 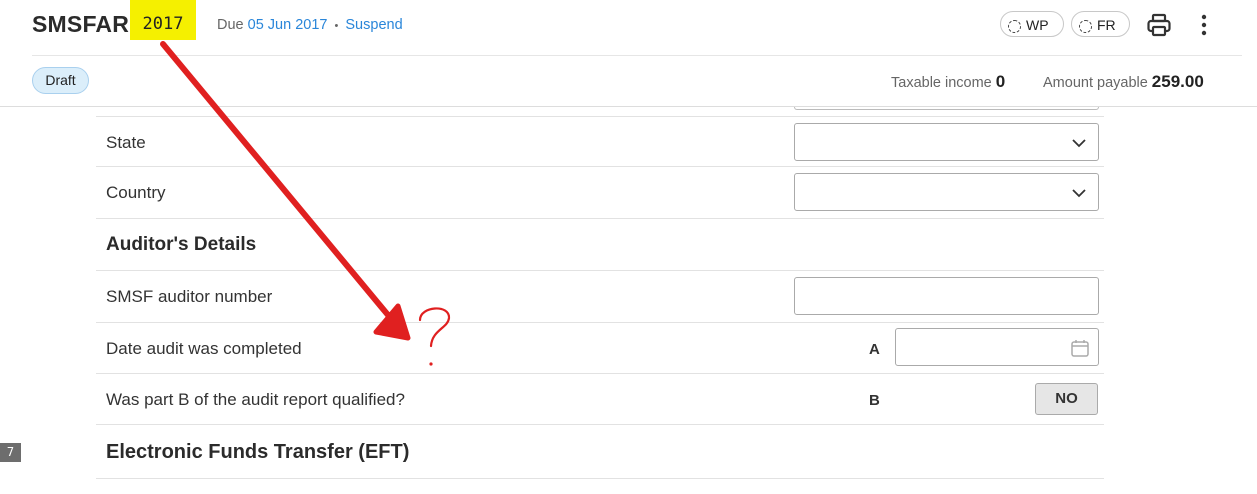 I want to click on due-date-link: 05 Jun 2017, so click(x=288, y=25).